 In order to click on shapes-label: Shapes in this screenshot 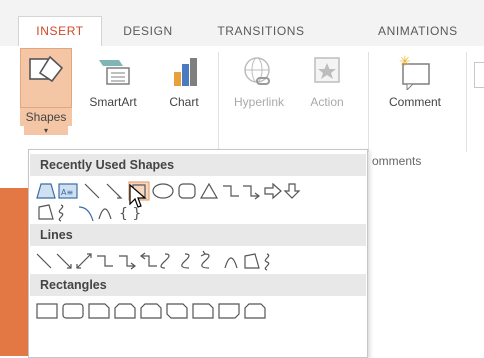, I will do `click(46, 117)`.